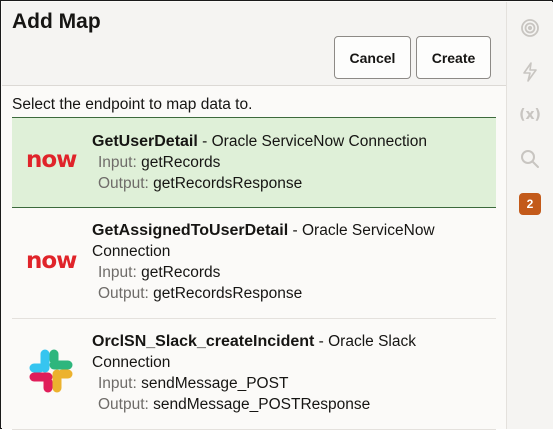 This screenshot has height=430, width=553. I want to click on output-row: Output: sendMessage_POSTResponse, so click(292, 404).